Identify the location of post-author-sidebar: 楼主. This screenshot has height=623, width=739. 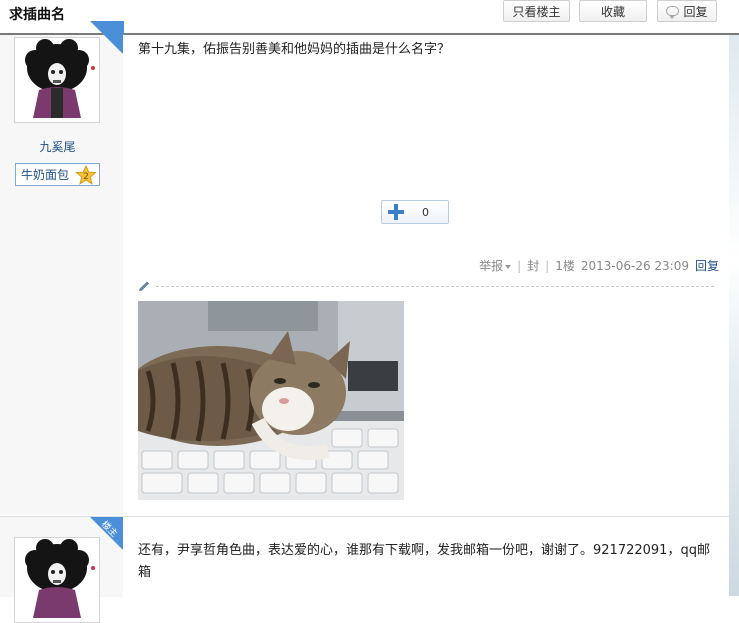
(62, 570).